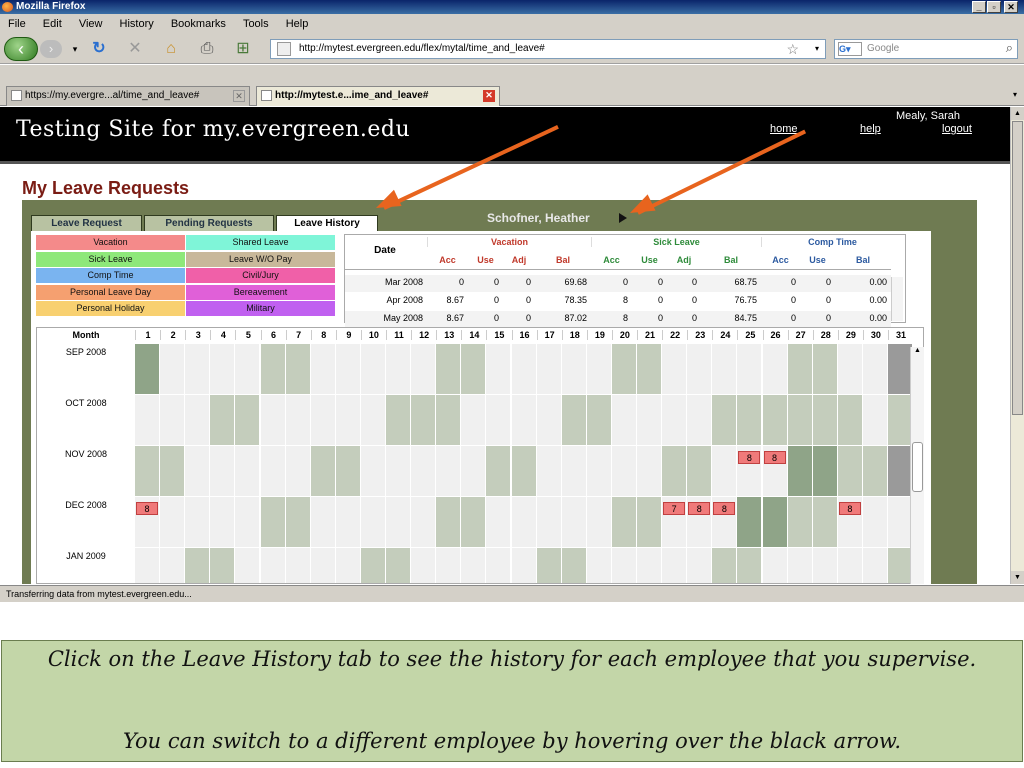  I want to click on bookmark-star-icon: ☆, so click(792, 49).